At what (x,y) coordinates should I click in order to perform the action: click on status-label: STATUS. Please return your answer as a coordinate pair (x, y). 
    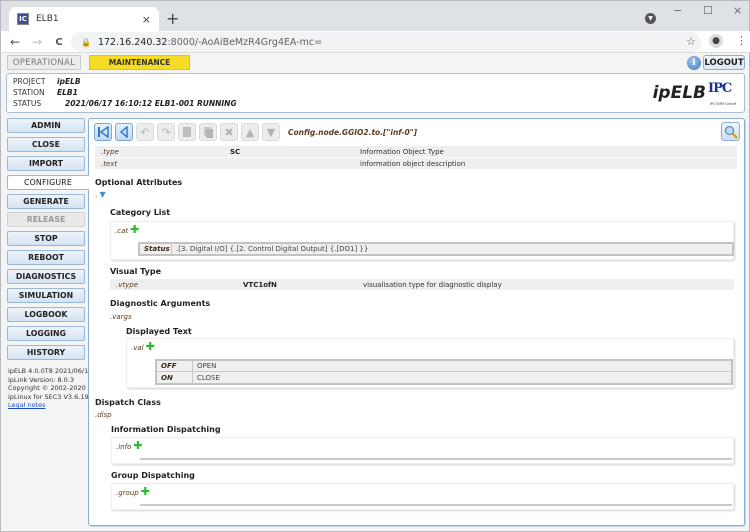
    Looking at the image, I should click on (27, 103).